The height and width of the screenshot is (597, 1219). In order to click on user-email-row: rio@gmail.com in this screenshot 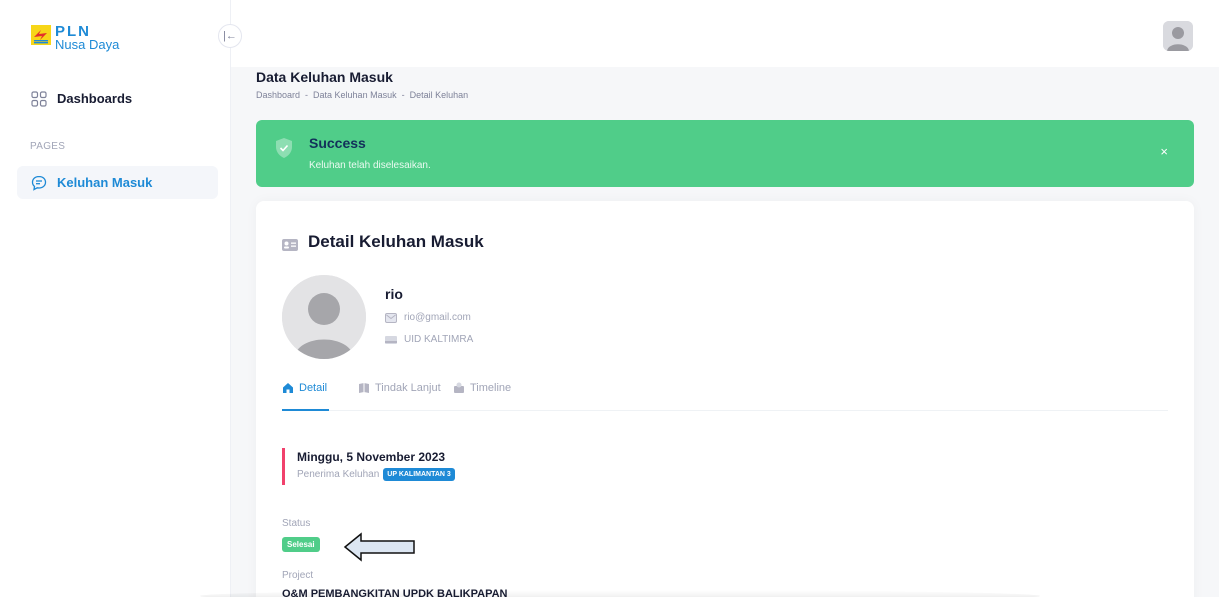, I will do `click(428, 317)`.